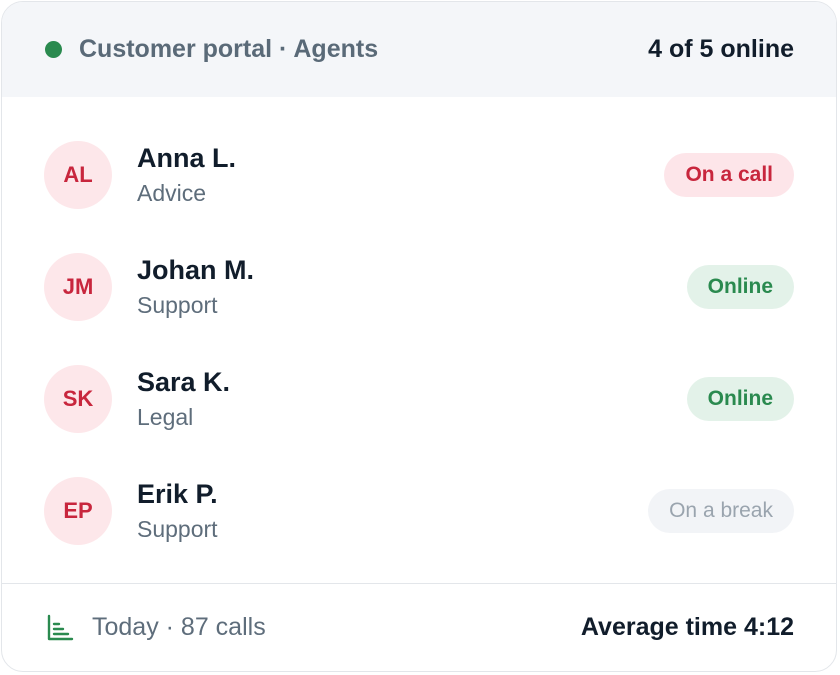  Describe the element at coordinates (419, 49) in the screenshot. I see `card-header: Customer portal · Agents 4 of 5 online` at that location.